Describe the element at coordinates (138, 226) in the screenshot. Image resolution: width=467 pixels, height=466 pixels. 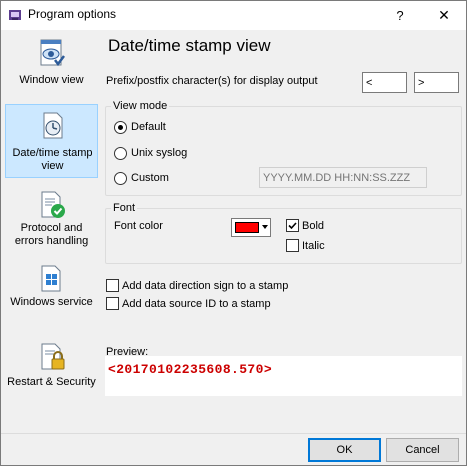
I see `font-color-label: Font color` at that location.